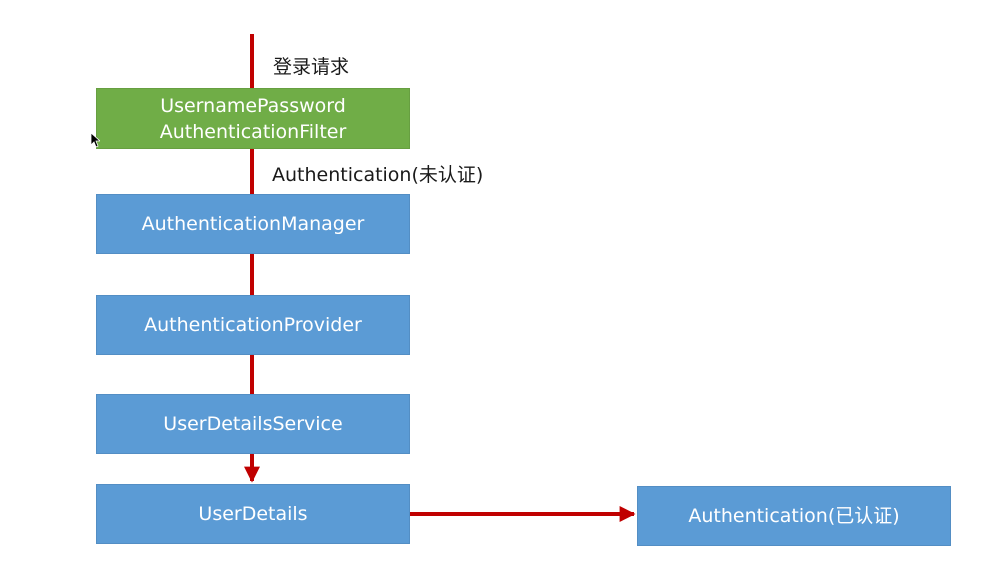  I want to click on cursor-icon, so click(95, 140).